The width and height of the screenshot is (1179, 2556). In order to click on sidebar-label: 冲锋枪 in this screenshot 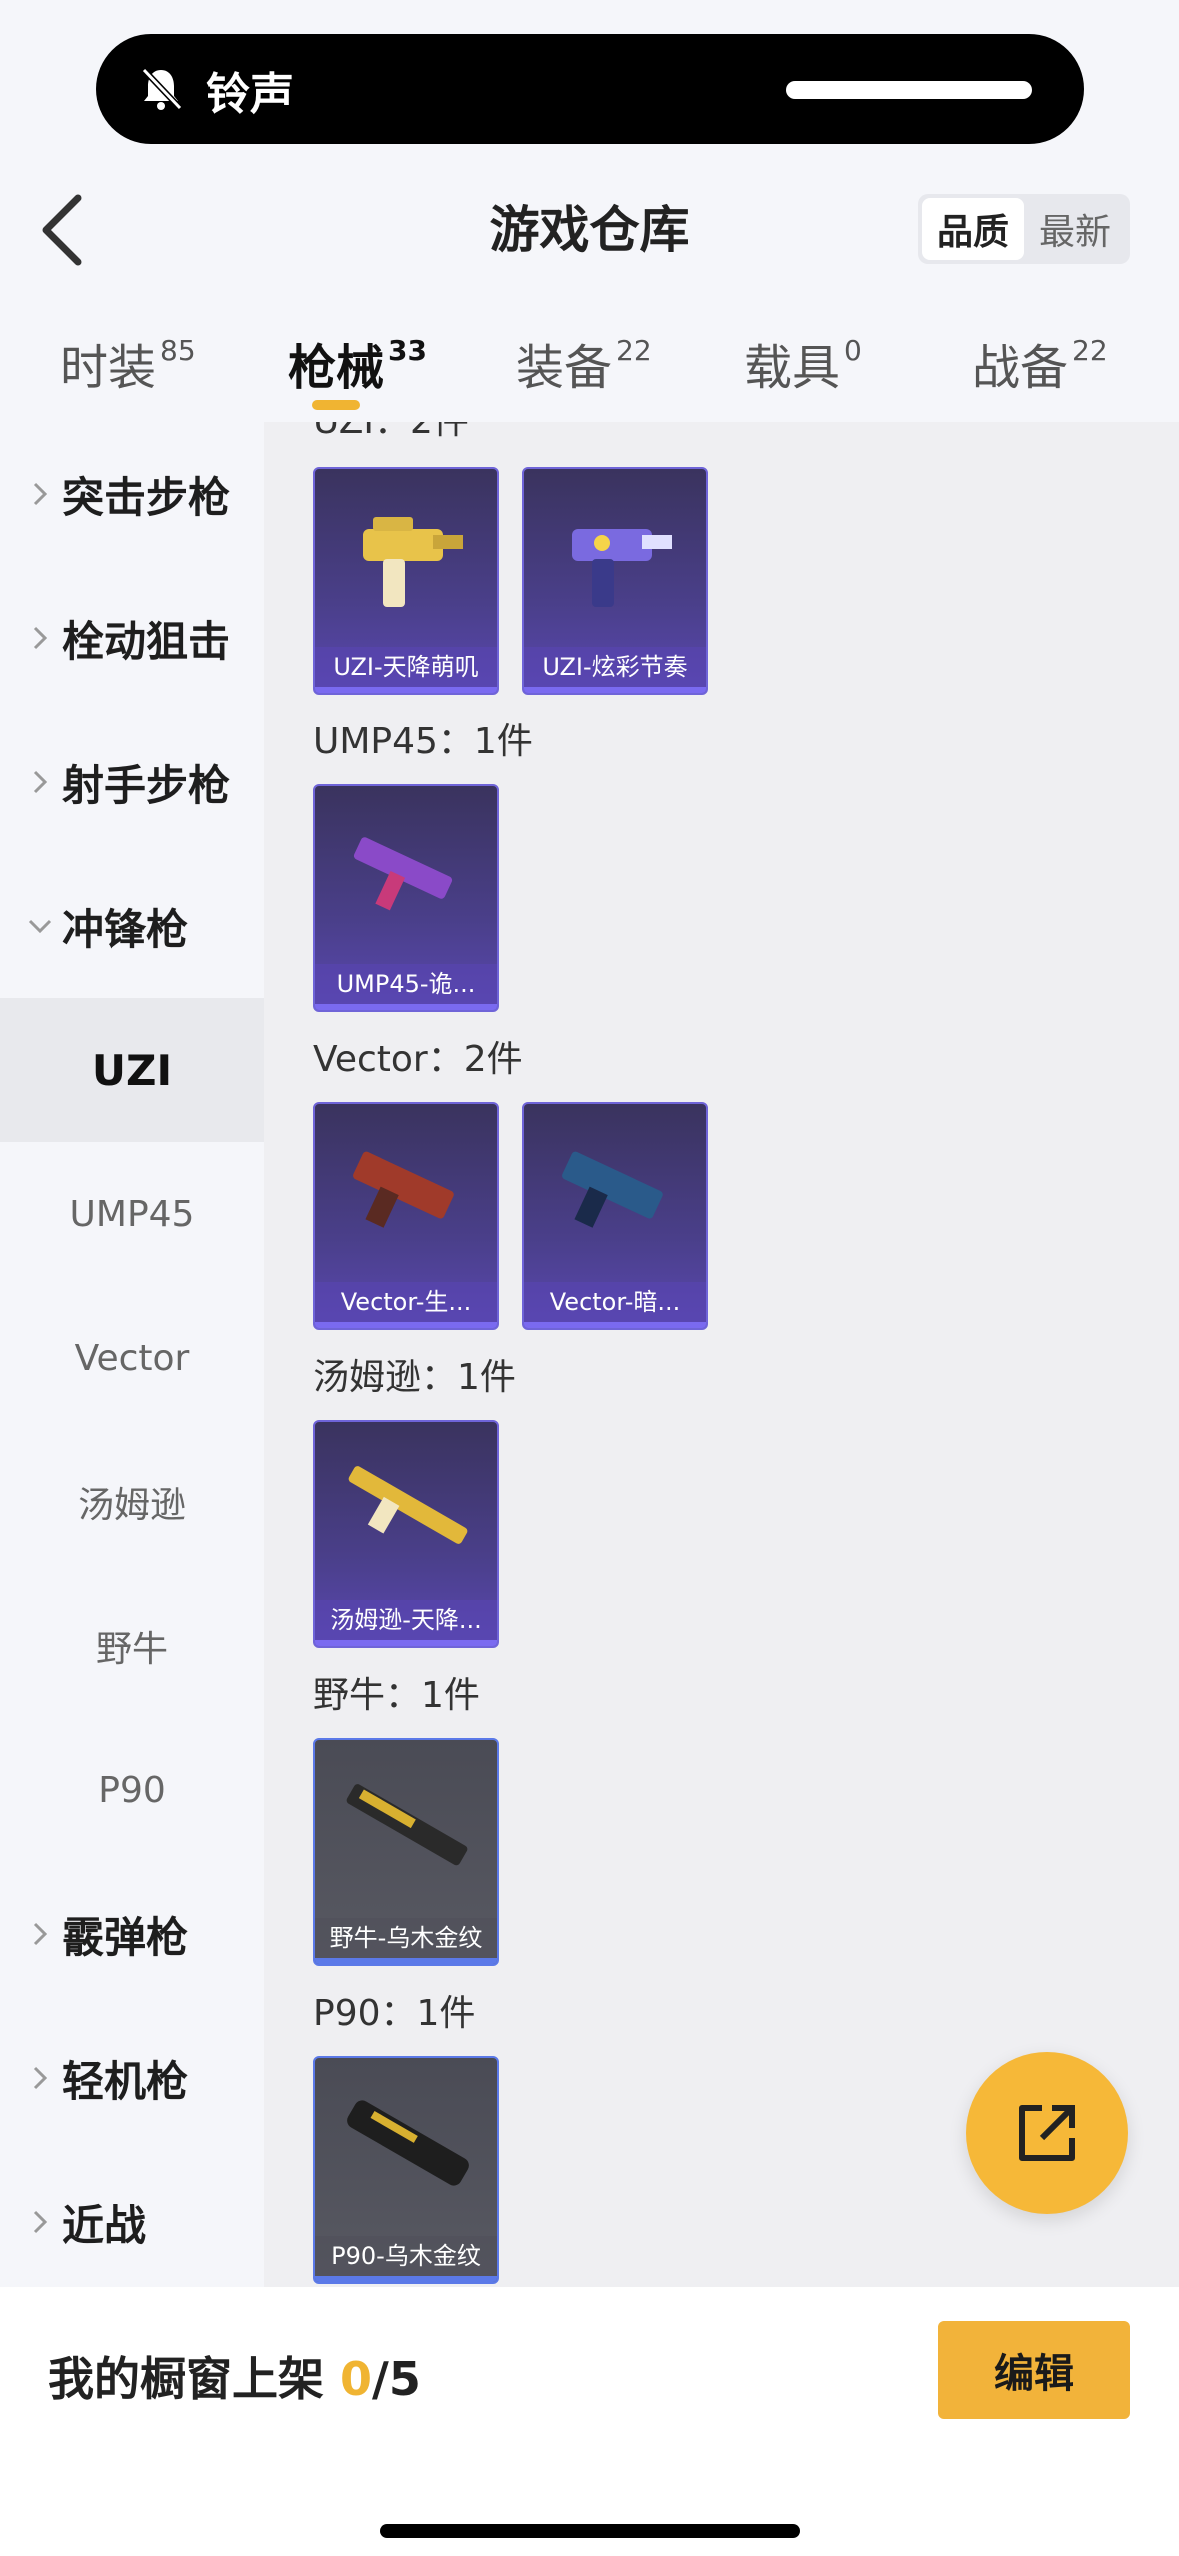, I will do `click(125, 929)`.